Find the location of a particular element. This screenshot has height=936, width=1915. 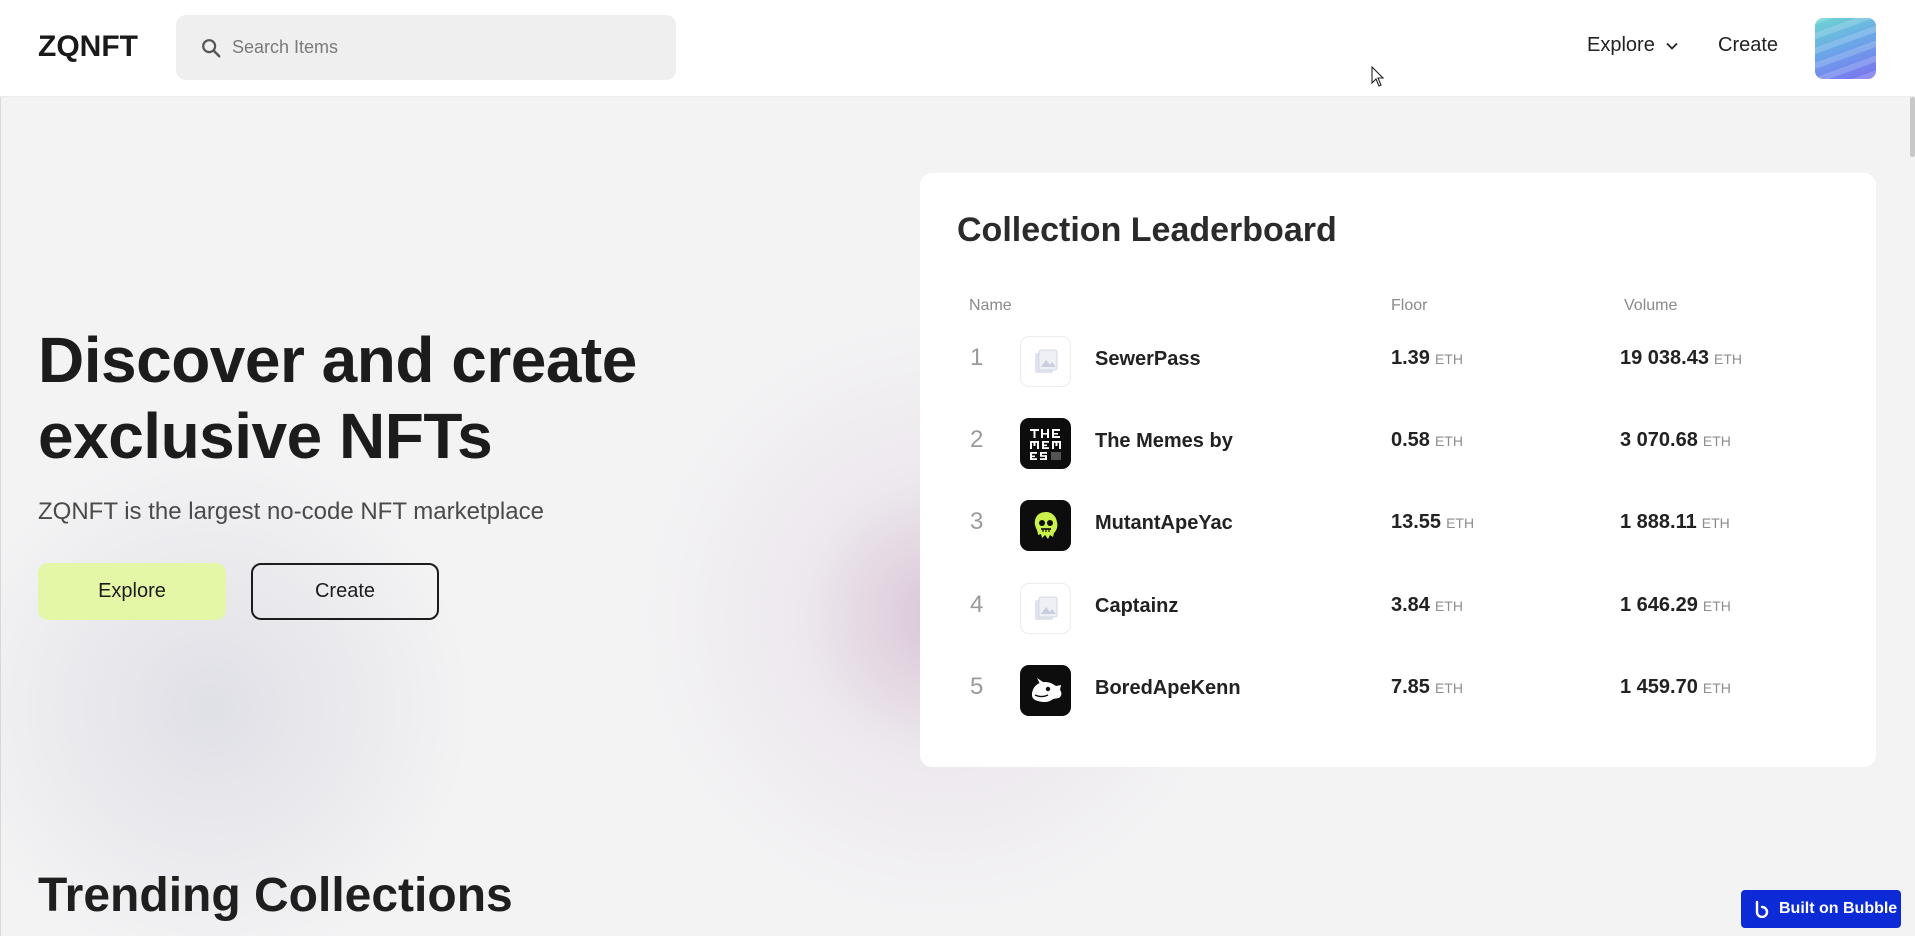

volume: 19 038.43 ETH is located at coordinates (1681, 358).